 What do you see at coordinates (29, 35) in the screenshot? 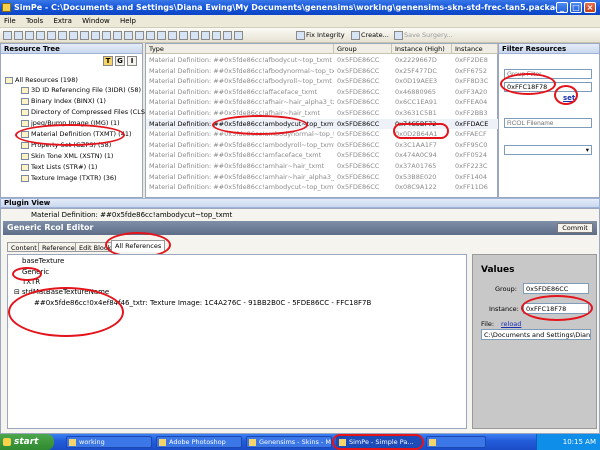
I see `new-icon` at bounding box center [29, 35].